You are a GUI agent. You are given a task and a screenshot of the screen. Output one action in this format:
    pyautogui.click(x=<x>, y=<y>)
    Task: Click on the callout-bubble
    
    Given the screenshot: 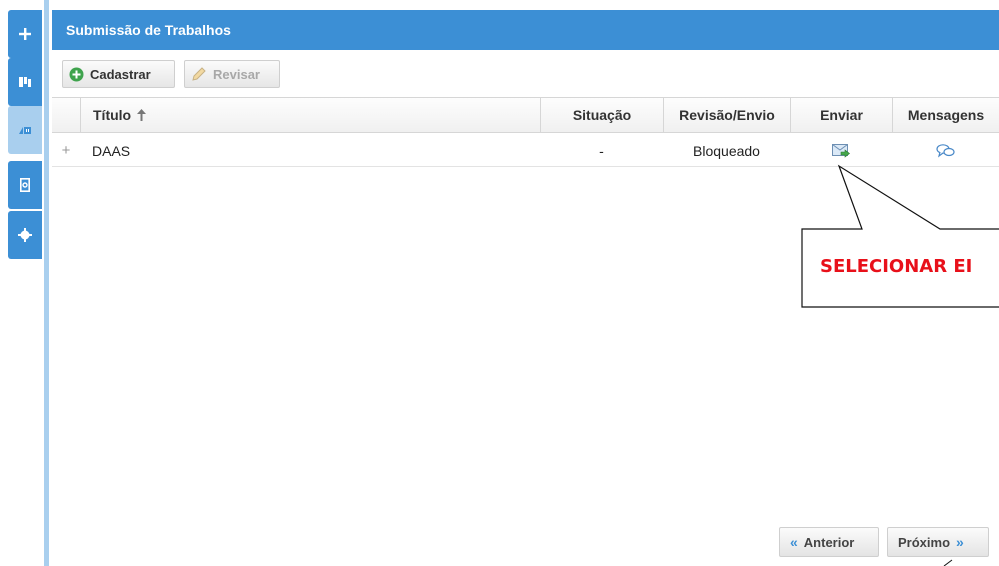 What is the action you would take?
    pyautogui.click(x=900, y=365)
    